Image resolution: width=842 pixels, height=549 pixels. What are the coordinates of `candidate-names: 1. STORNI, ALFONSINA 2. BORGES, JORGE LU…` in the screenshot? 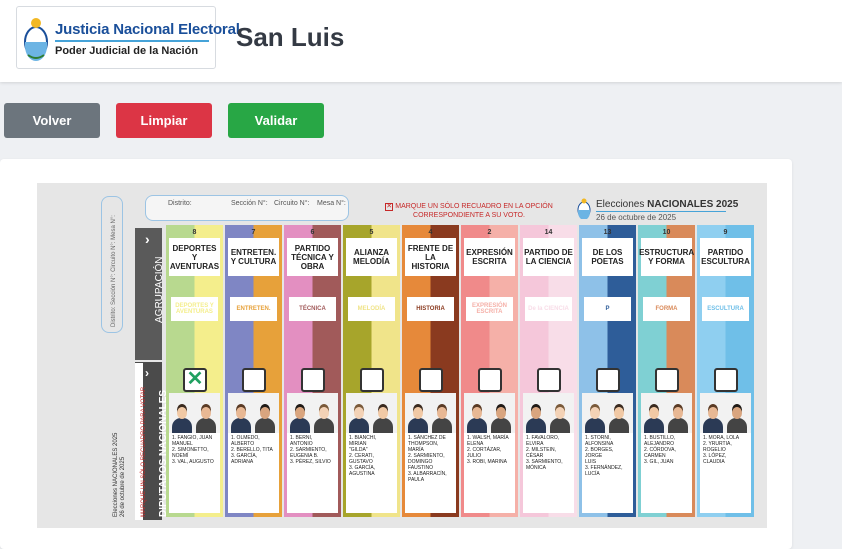 It's located at (604, 456).